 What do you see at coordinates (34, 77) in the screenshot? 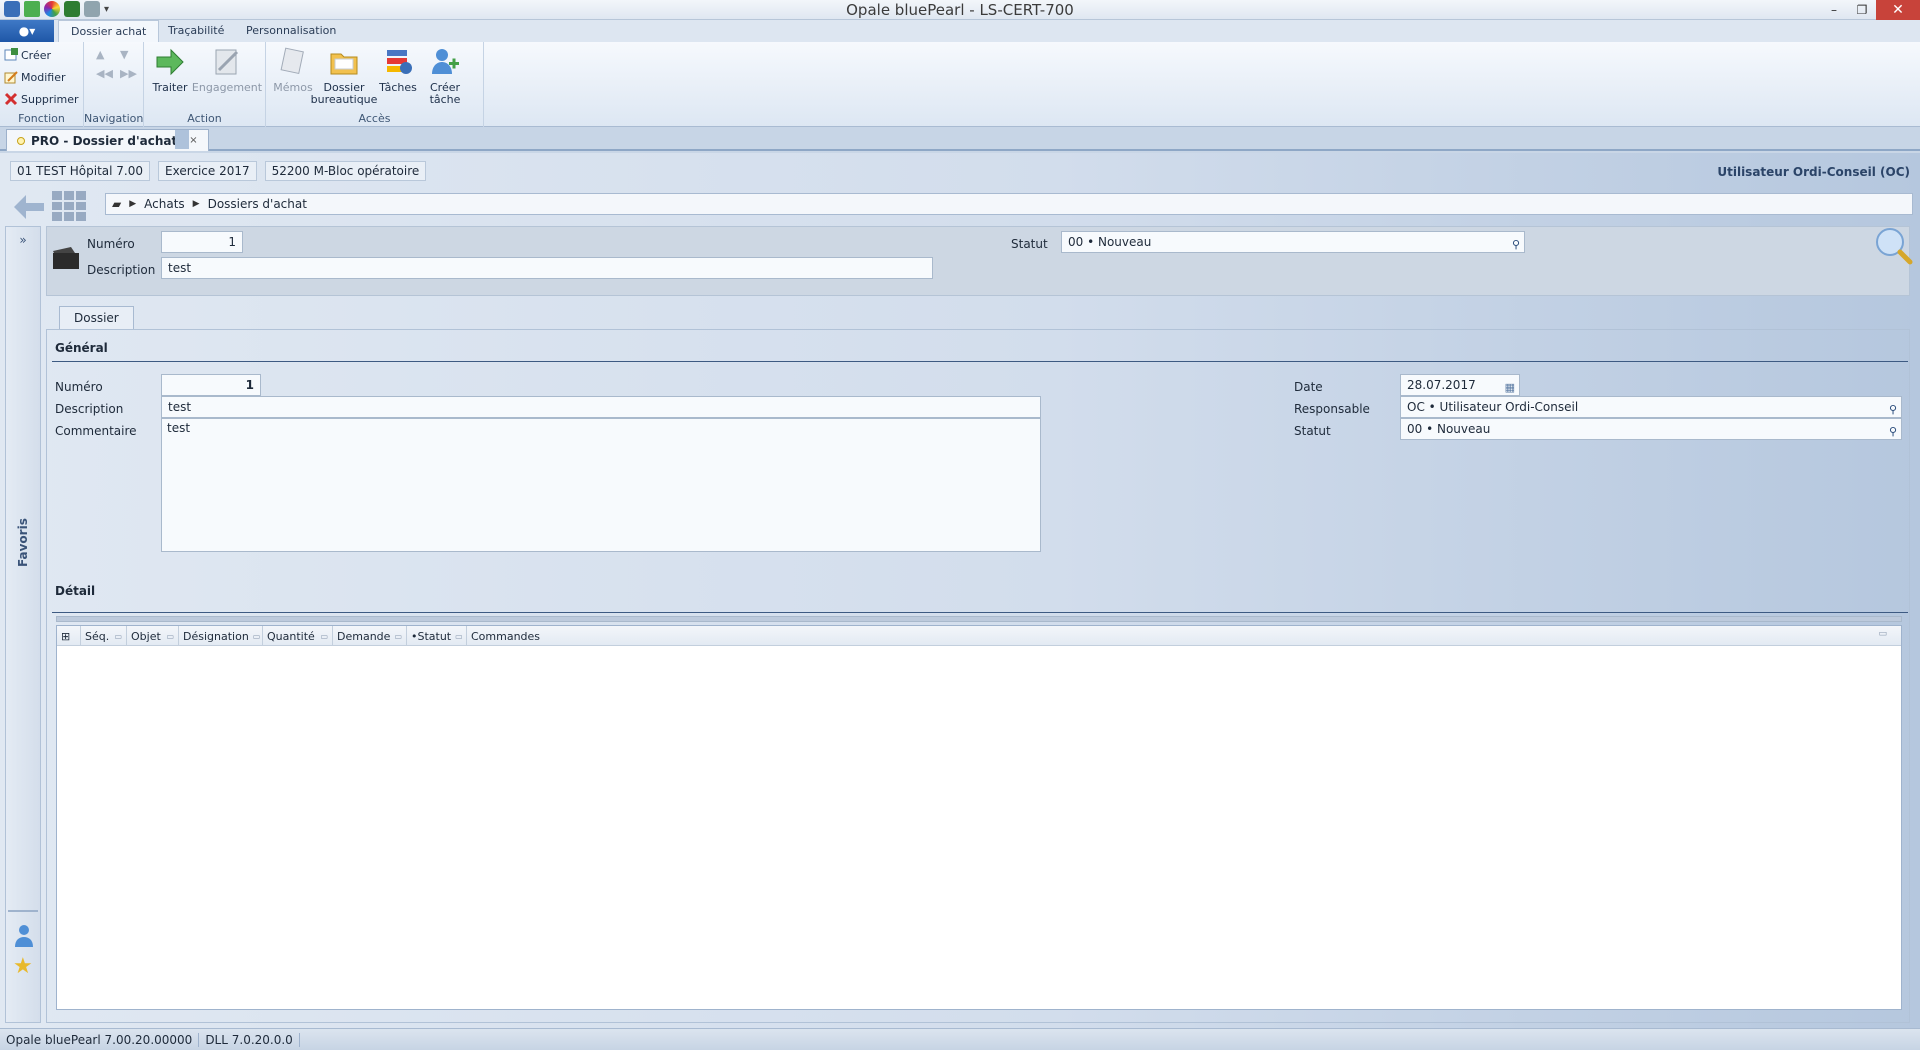
I see `edit-button: Modifier` at bounding box center [34, 77].